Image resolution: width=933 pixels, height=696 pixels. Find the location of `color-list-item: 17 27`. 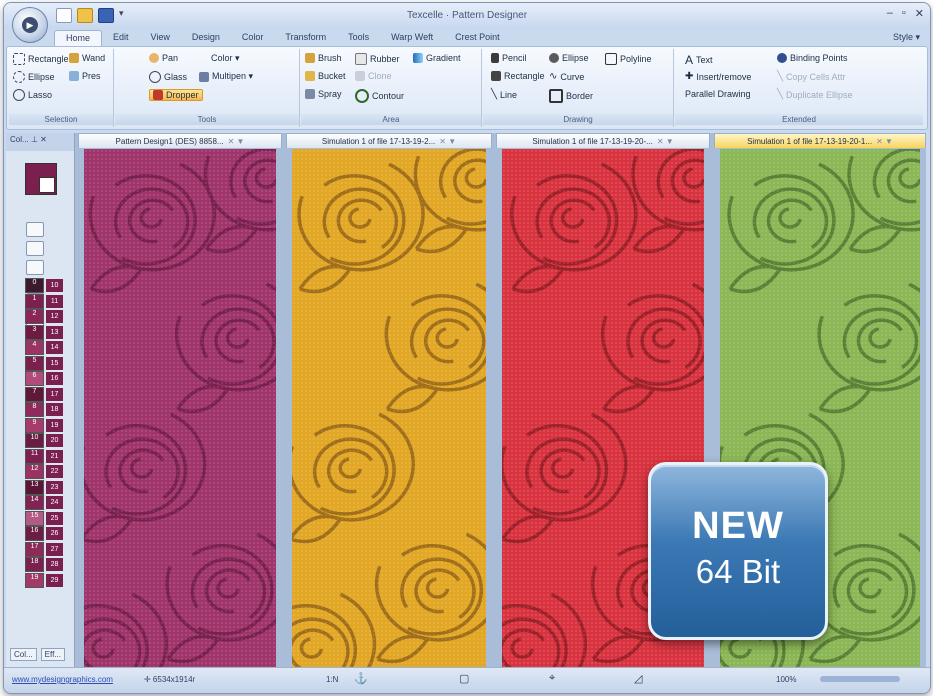

color-list-item: 17 27 is located at coordinates (48, 549).